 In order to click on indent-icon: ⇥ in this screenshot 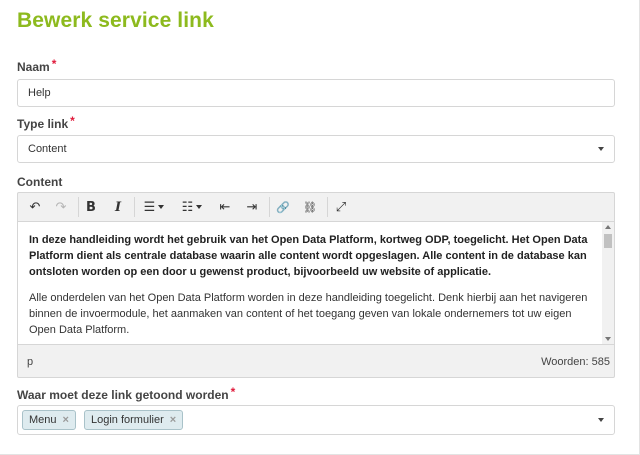, I will do `click(252, 207)`.